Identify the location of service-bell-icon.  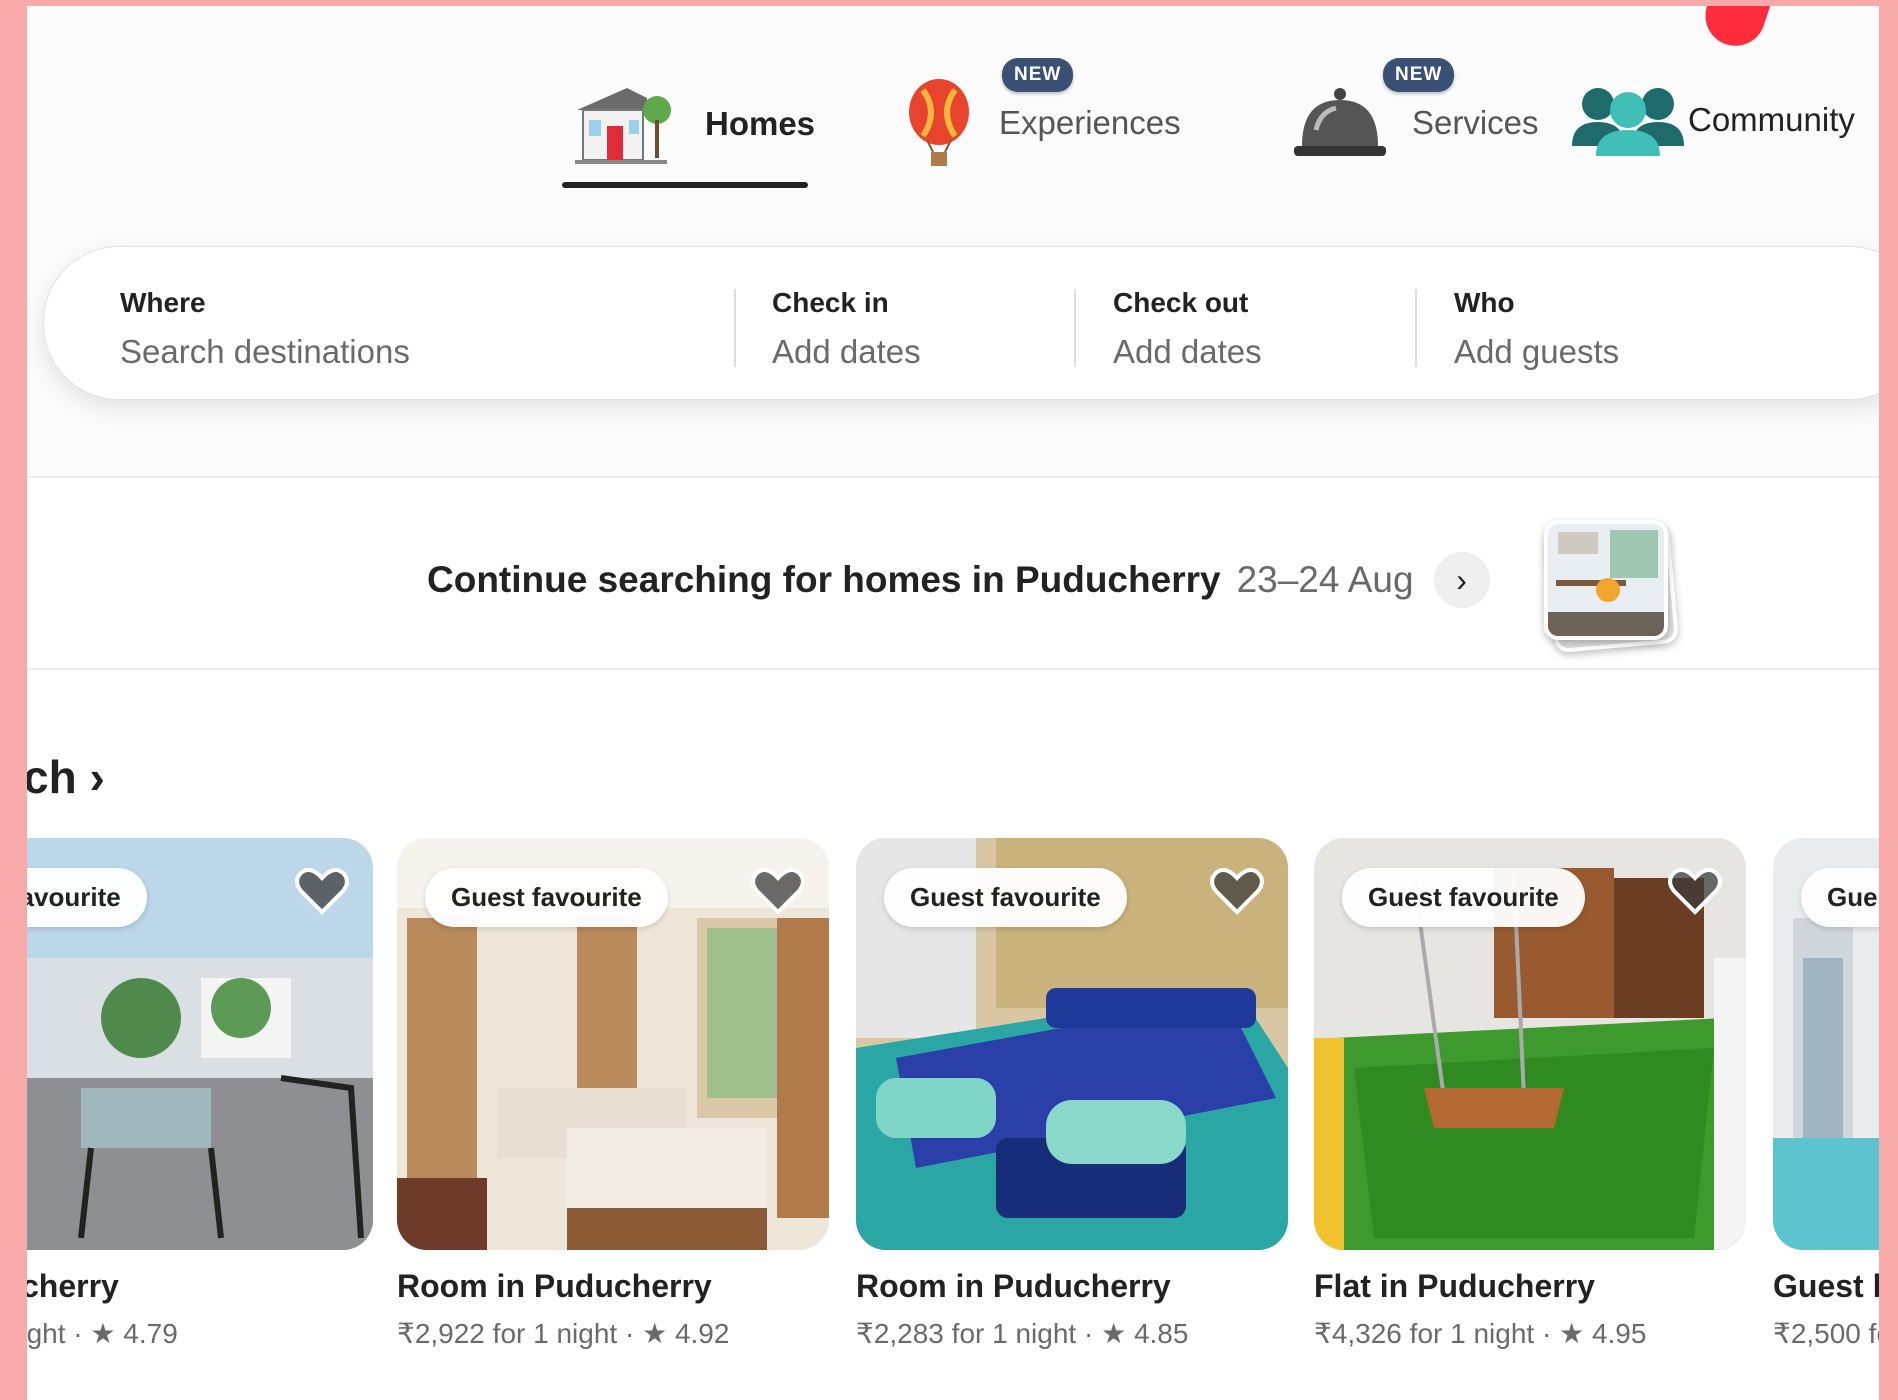
(1340, 122).